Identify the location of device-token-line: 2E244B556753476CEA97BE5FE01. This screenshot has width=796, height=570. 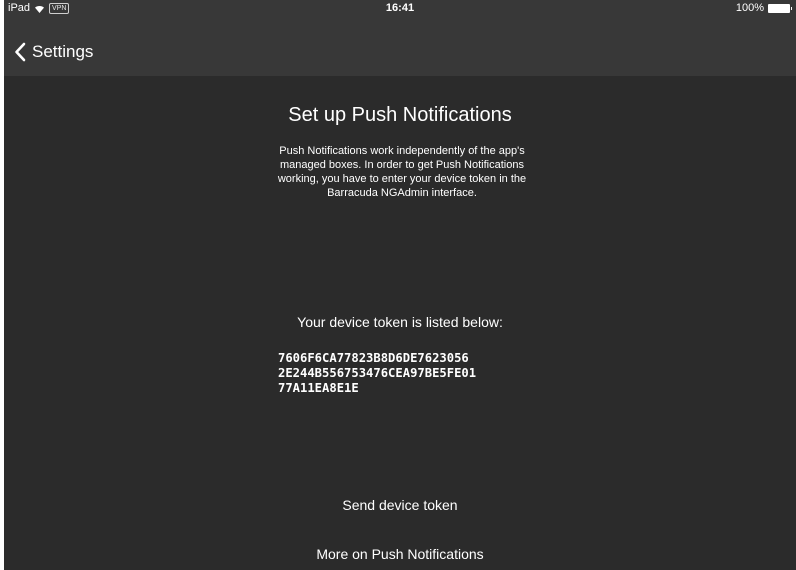
(377, 373).